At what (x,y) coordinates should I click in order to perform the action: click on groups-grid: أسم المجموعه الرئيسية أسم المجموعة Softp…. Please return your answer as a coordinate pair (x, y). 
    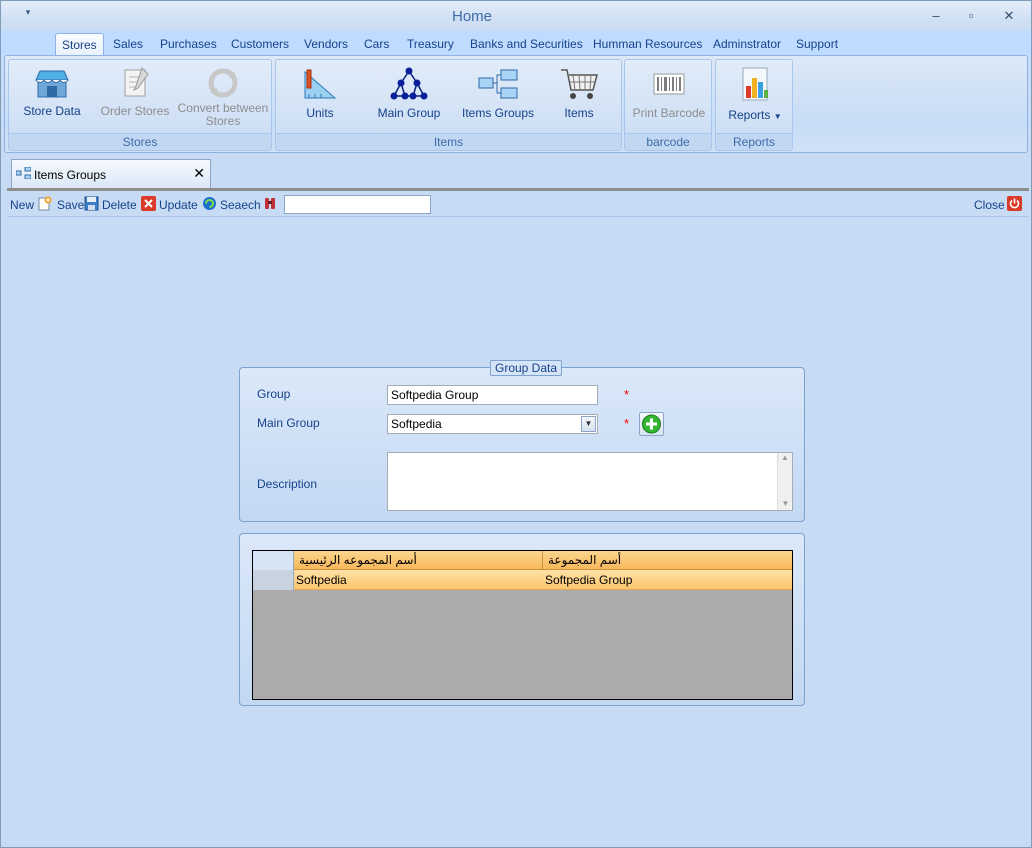
    Looking at the image, I should click on (522, 625).